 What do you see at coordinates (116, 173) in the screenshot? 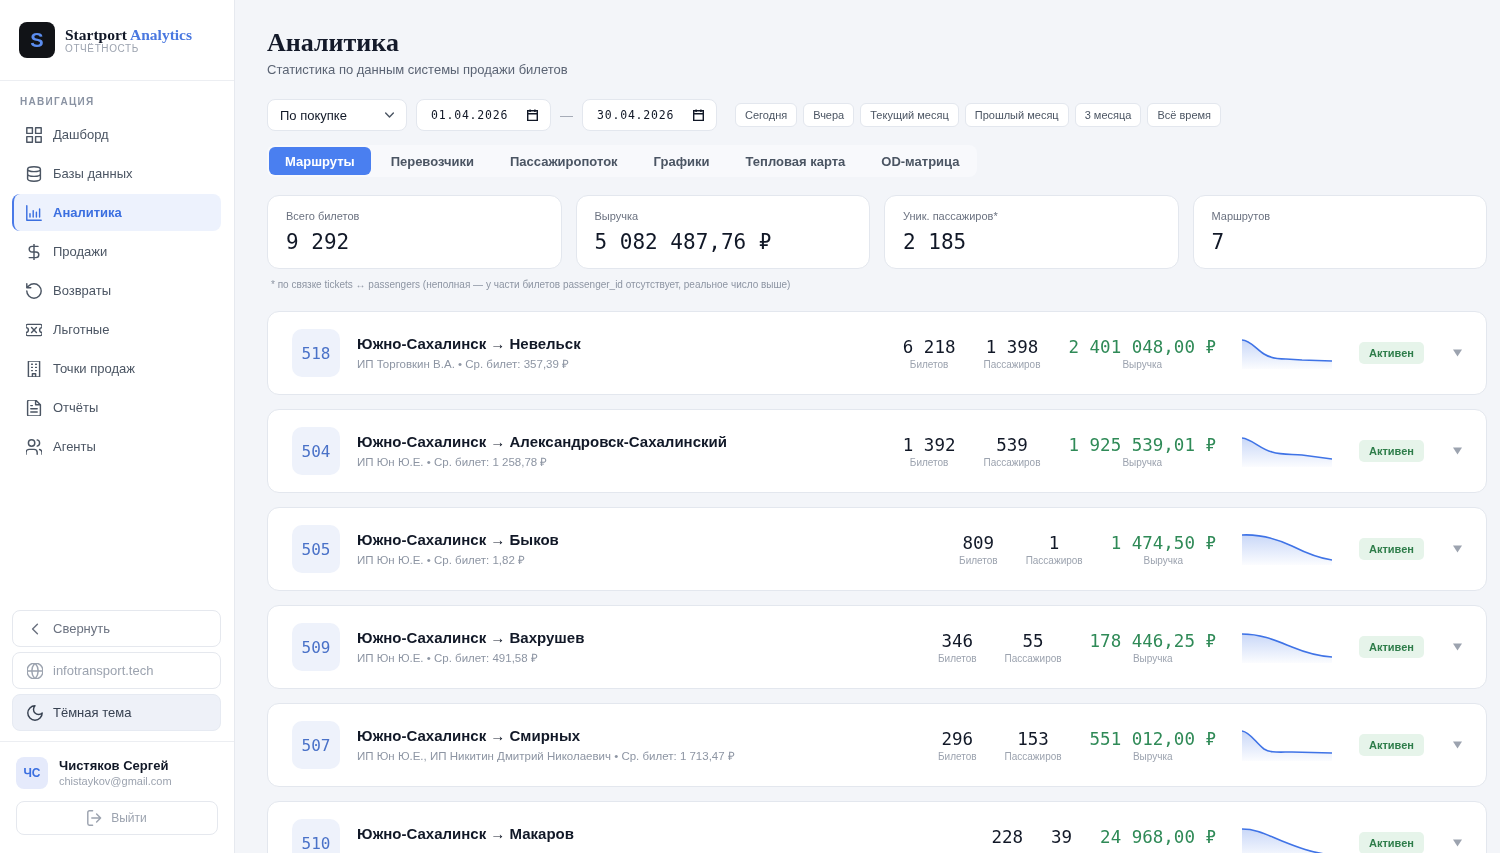
I see `nav-item: Базы данных` at bounding box center [116, 173].